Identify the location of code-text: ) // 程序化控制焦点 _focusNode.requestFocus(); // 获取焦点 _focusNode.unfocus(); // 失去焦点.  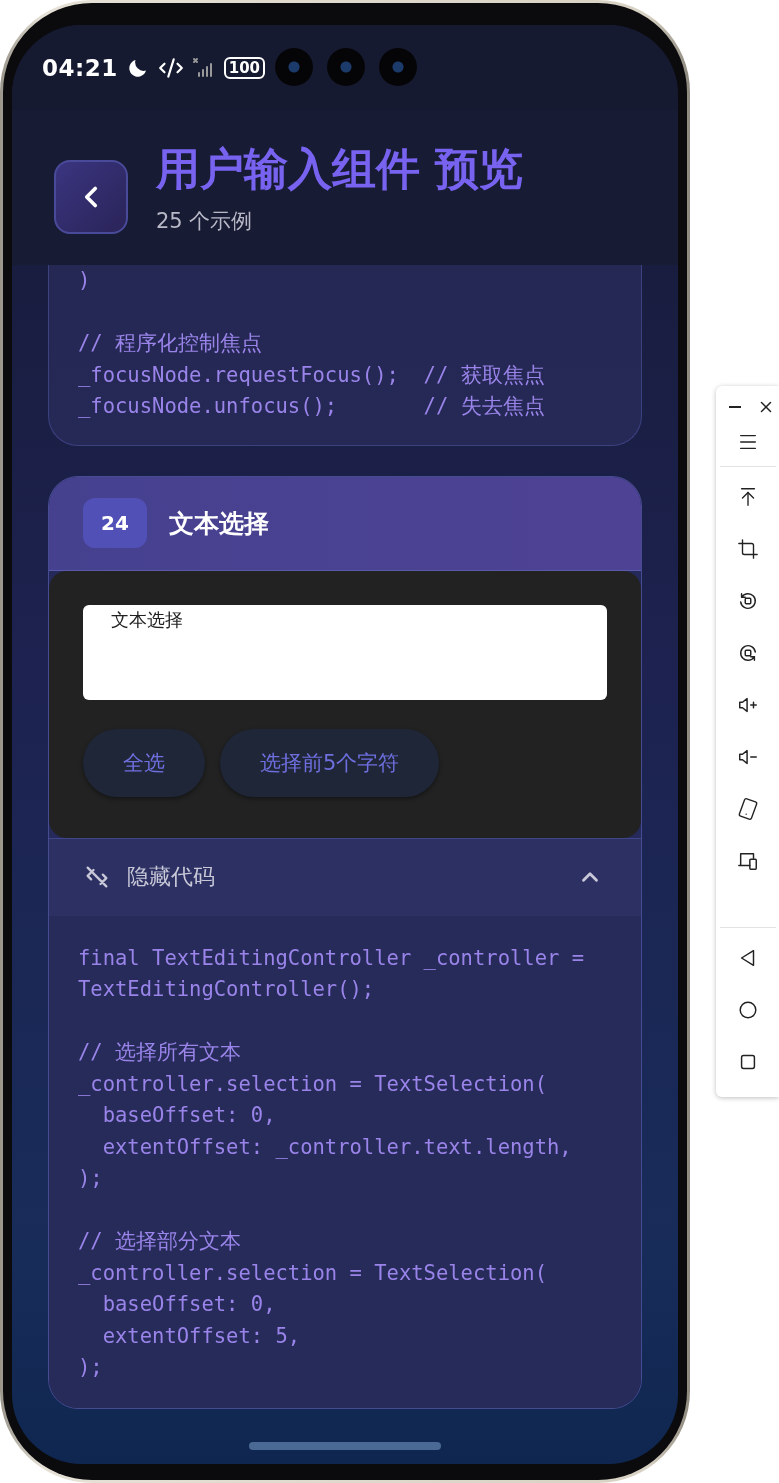
(312, 343).